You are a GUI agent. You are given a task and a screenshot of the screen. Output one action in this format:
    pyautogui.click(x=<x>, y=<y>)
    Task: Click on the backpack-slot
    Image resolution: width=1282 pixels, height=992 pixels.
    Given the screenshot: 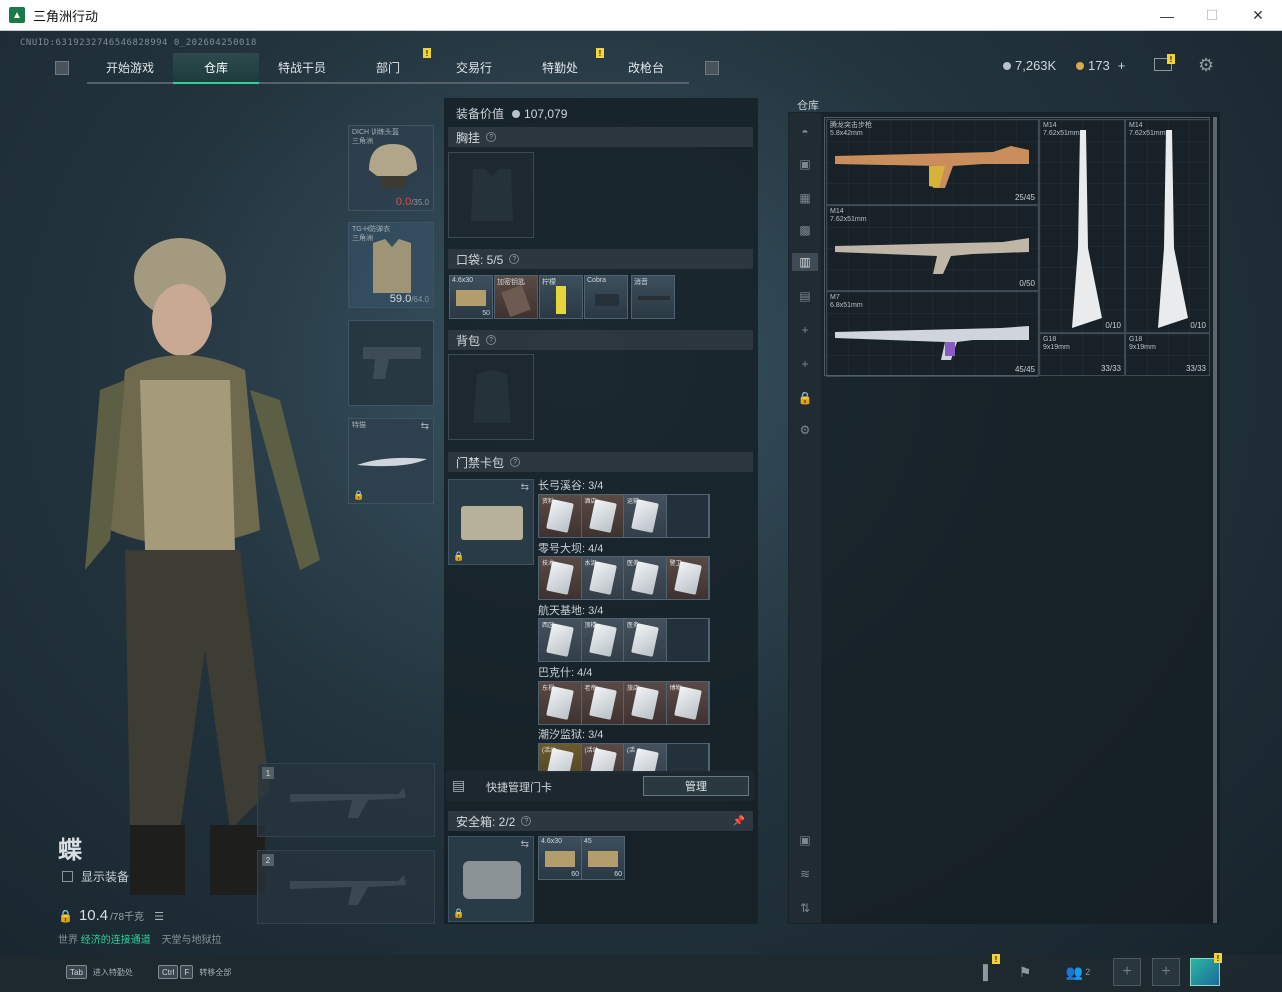 What is the action you would take?
    pyautogui.click(x=491, y=397)
    